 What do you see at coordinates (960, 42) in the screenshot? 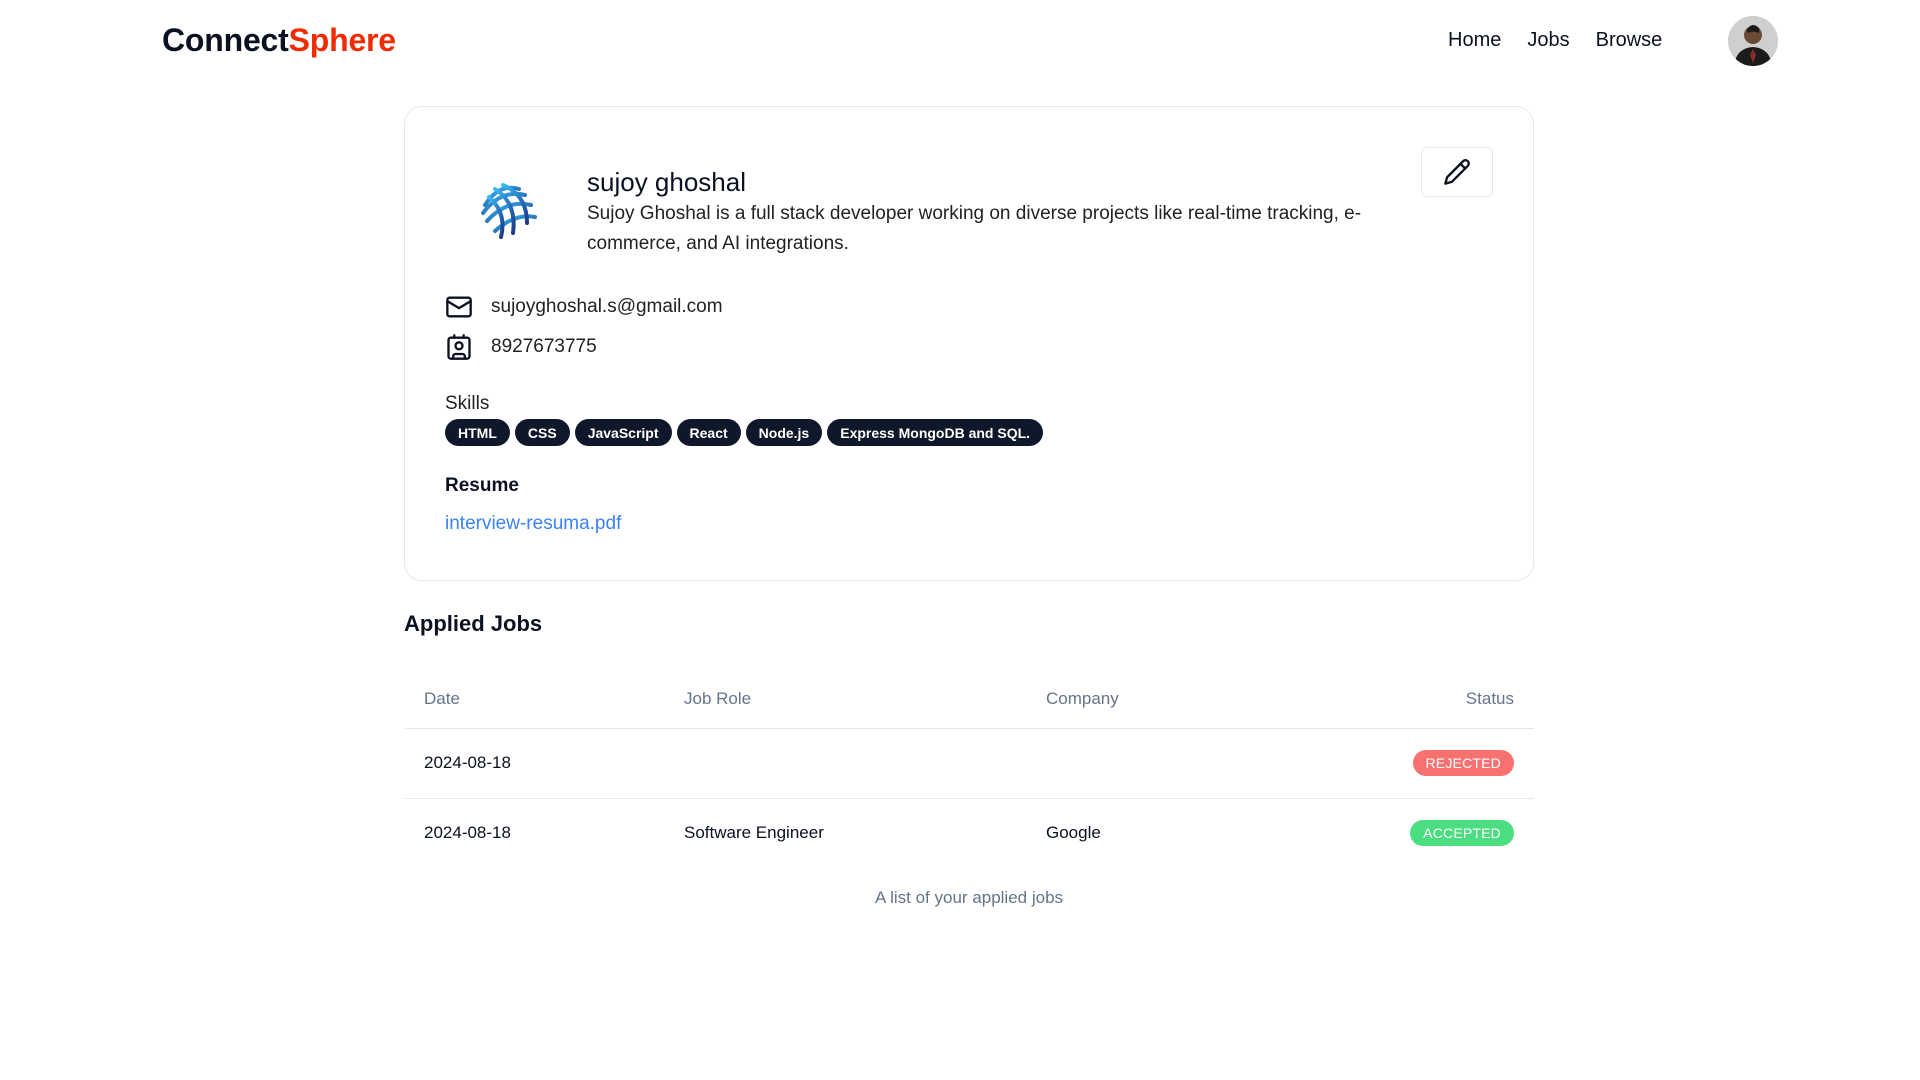
I see `navbar: ConnectSphere Home Jobs Browse` at bounding box center [960, 42].